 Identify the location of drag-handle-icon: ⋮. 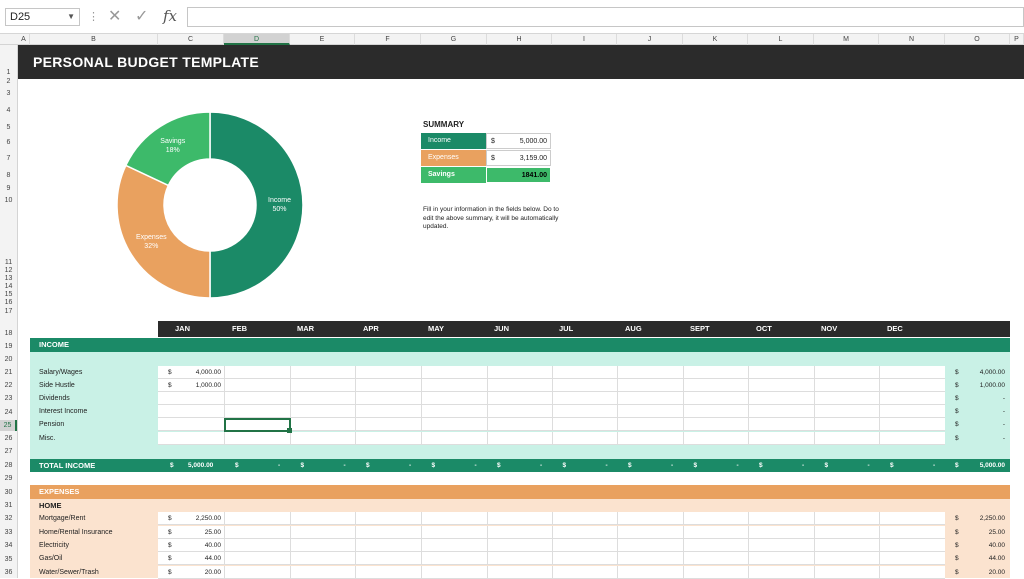
(93, 16).